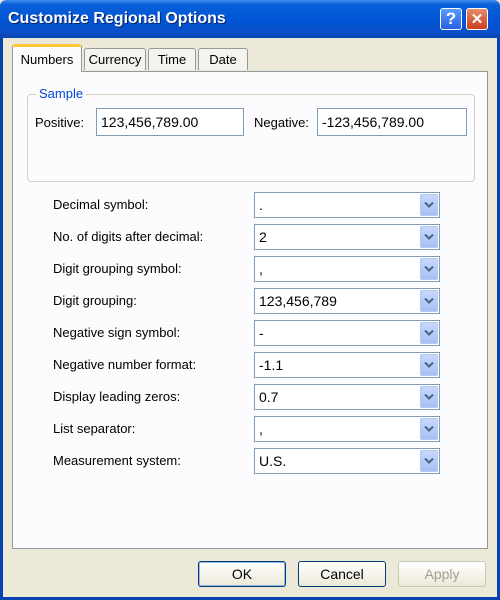  Describe the element at coordinates (250, 19) in the screenshot. I see `title-bar: Customize Regional Options ? ✕` at that location.